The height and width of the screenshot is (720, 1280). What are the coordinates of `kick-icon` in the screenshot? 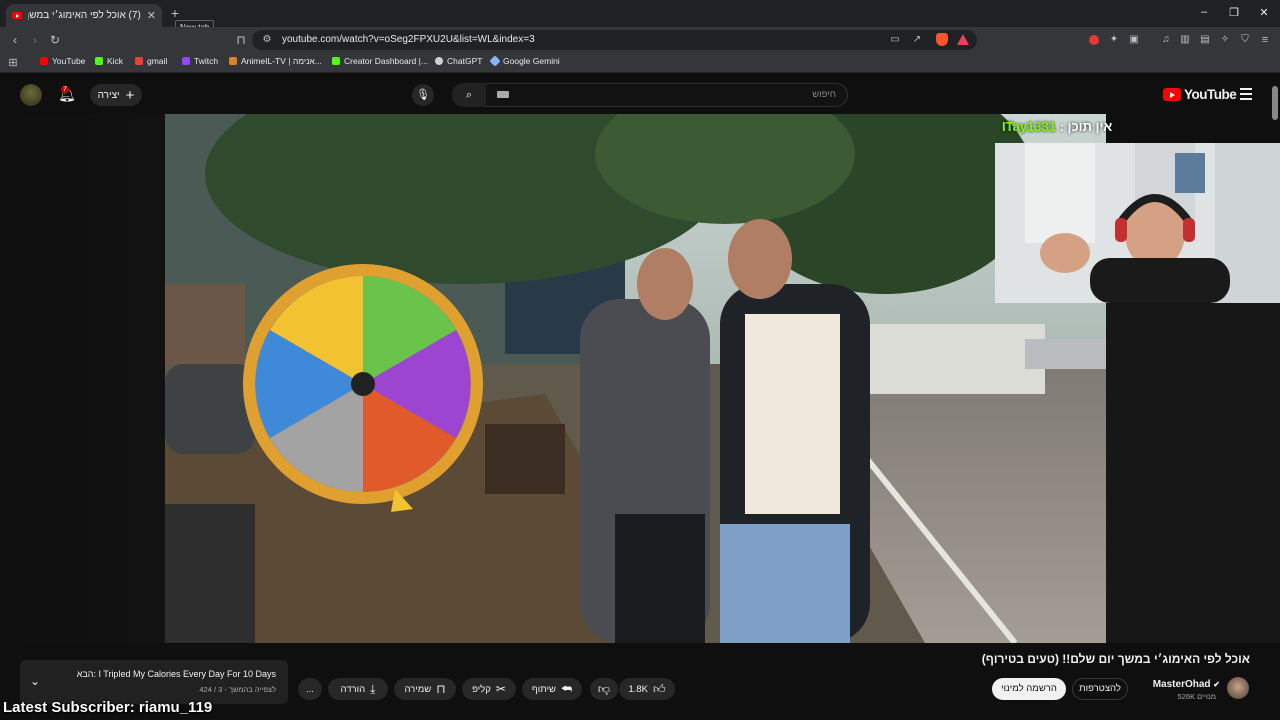 It's located at (99, 61).